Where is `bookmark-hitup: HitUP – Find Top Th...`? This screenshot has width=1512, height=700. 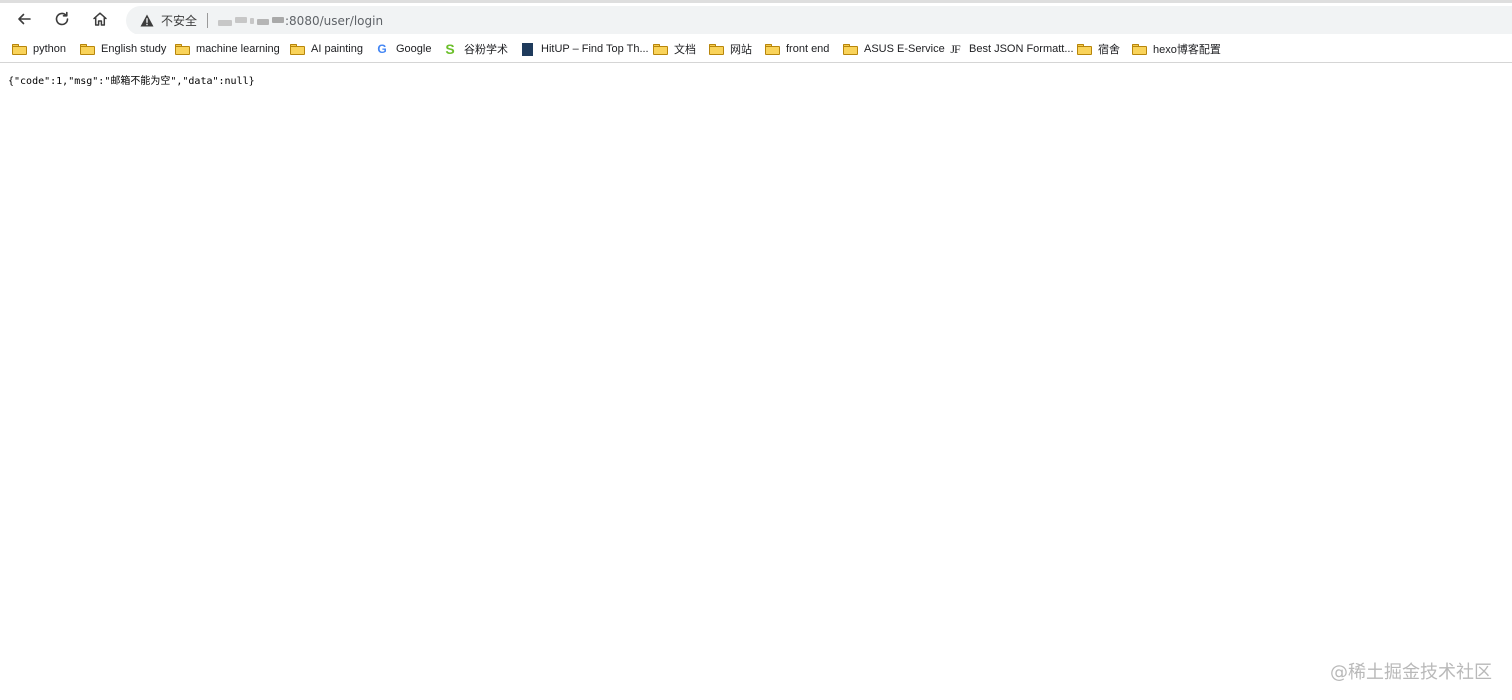
bookmark-hitup: HitUP – Find Top Th... is located at coordinates (584, 49).